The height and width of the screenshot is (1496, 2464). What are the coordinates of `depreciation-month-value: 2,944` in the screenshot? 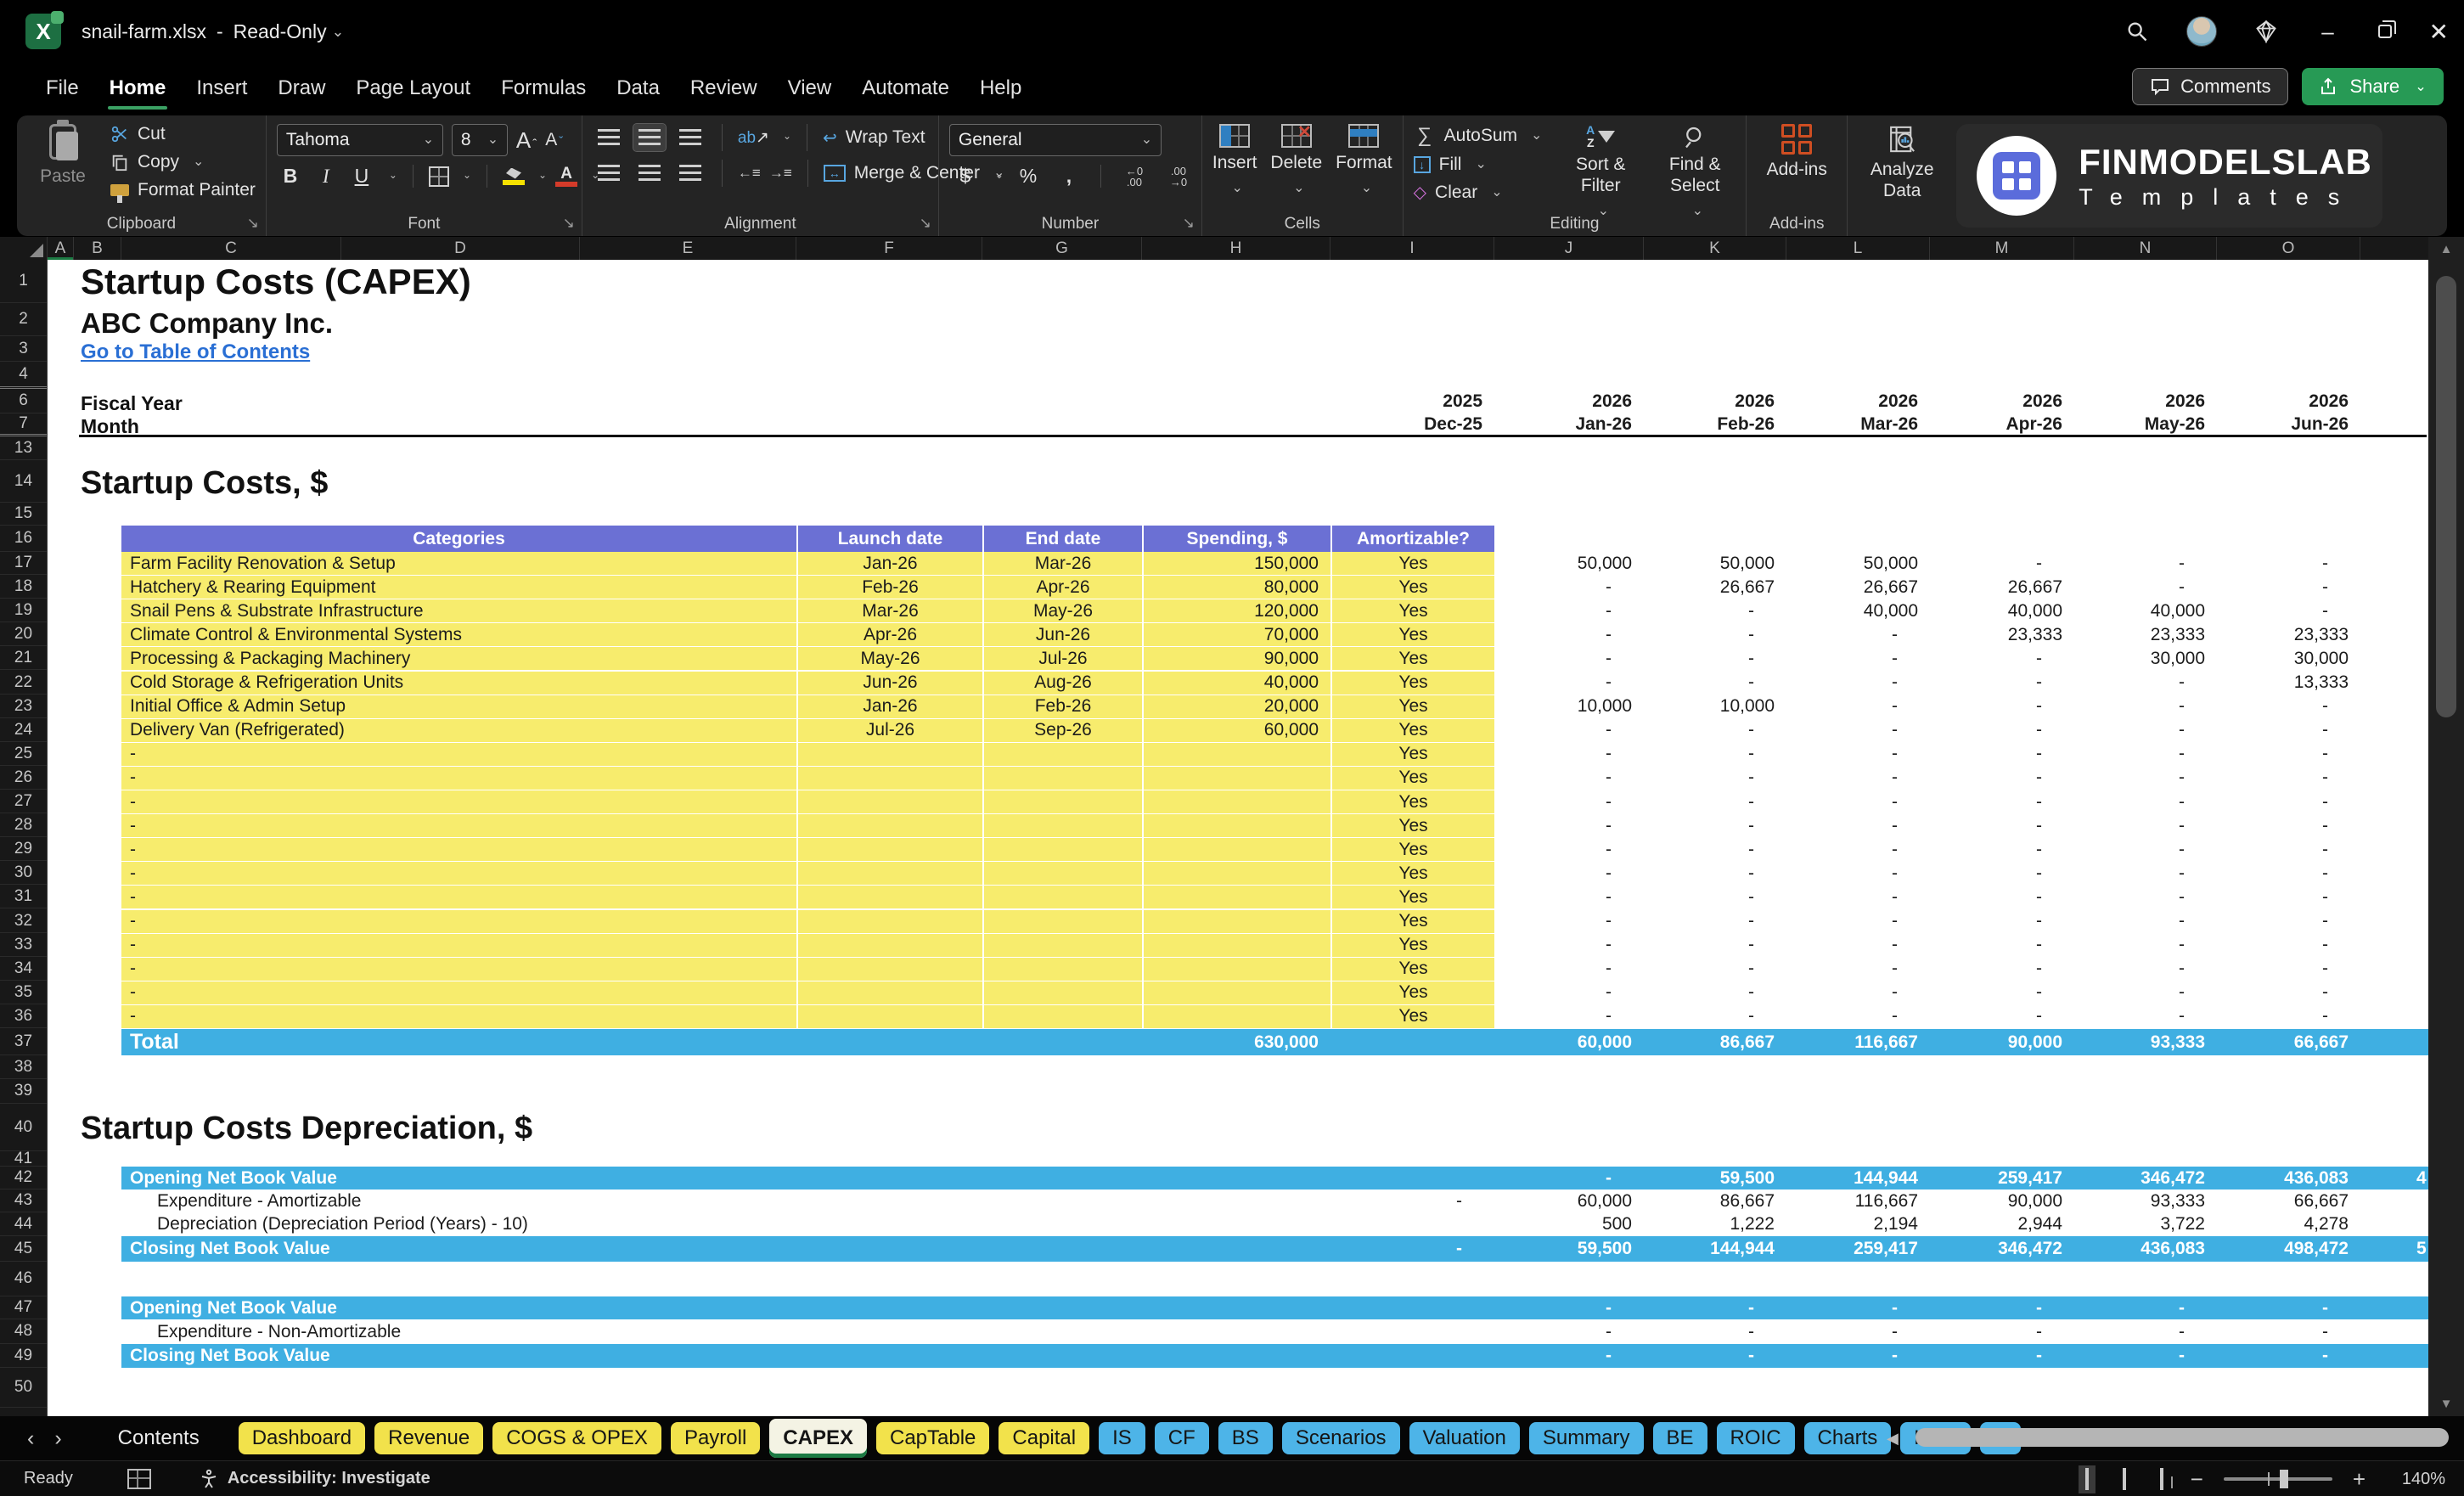 It's located at (2002, 1224).